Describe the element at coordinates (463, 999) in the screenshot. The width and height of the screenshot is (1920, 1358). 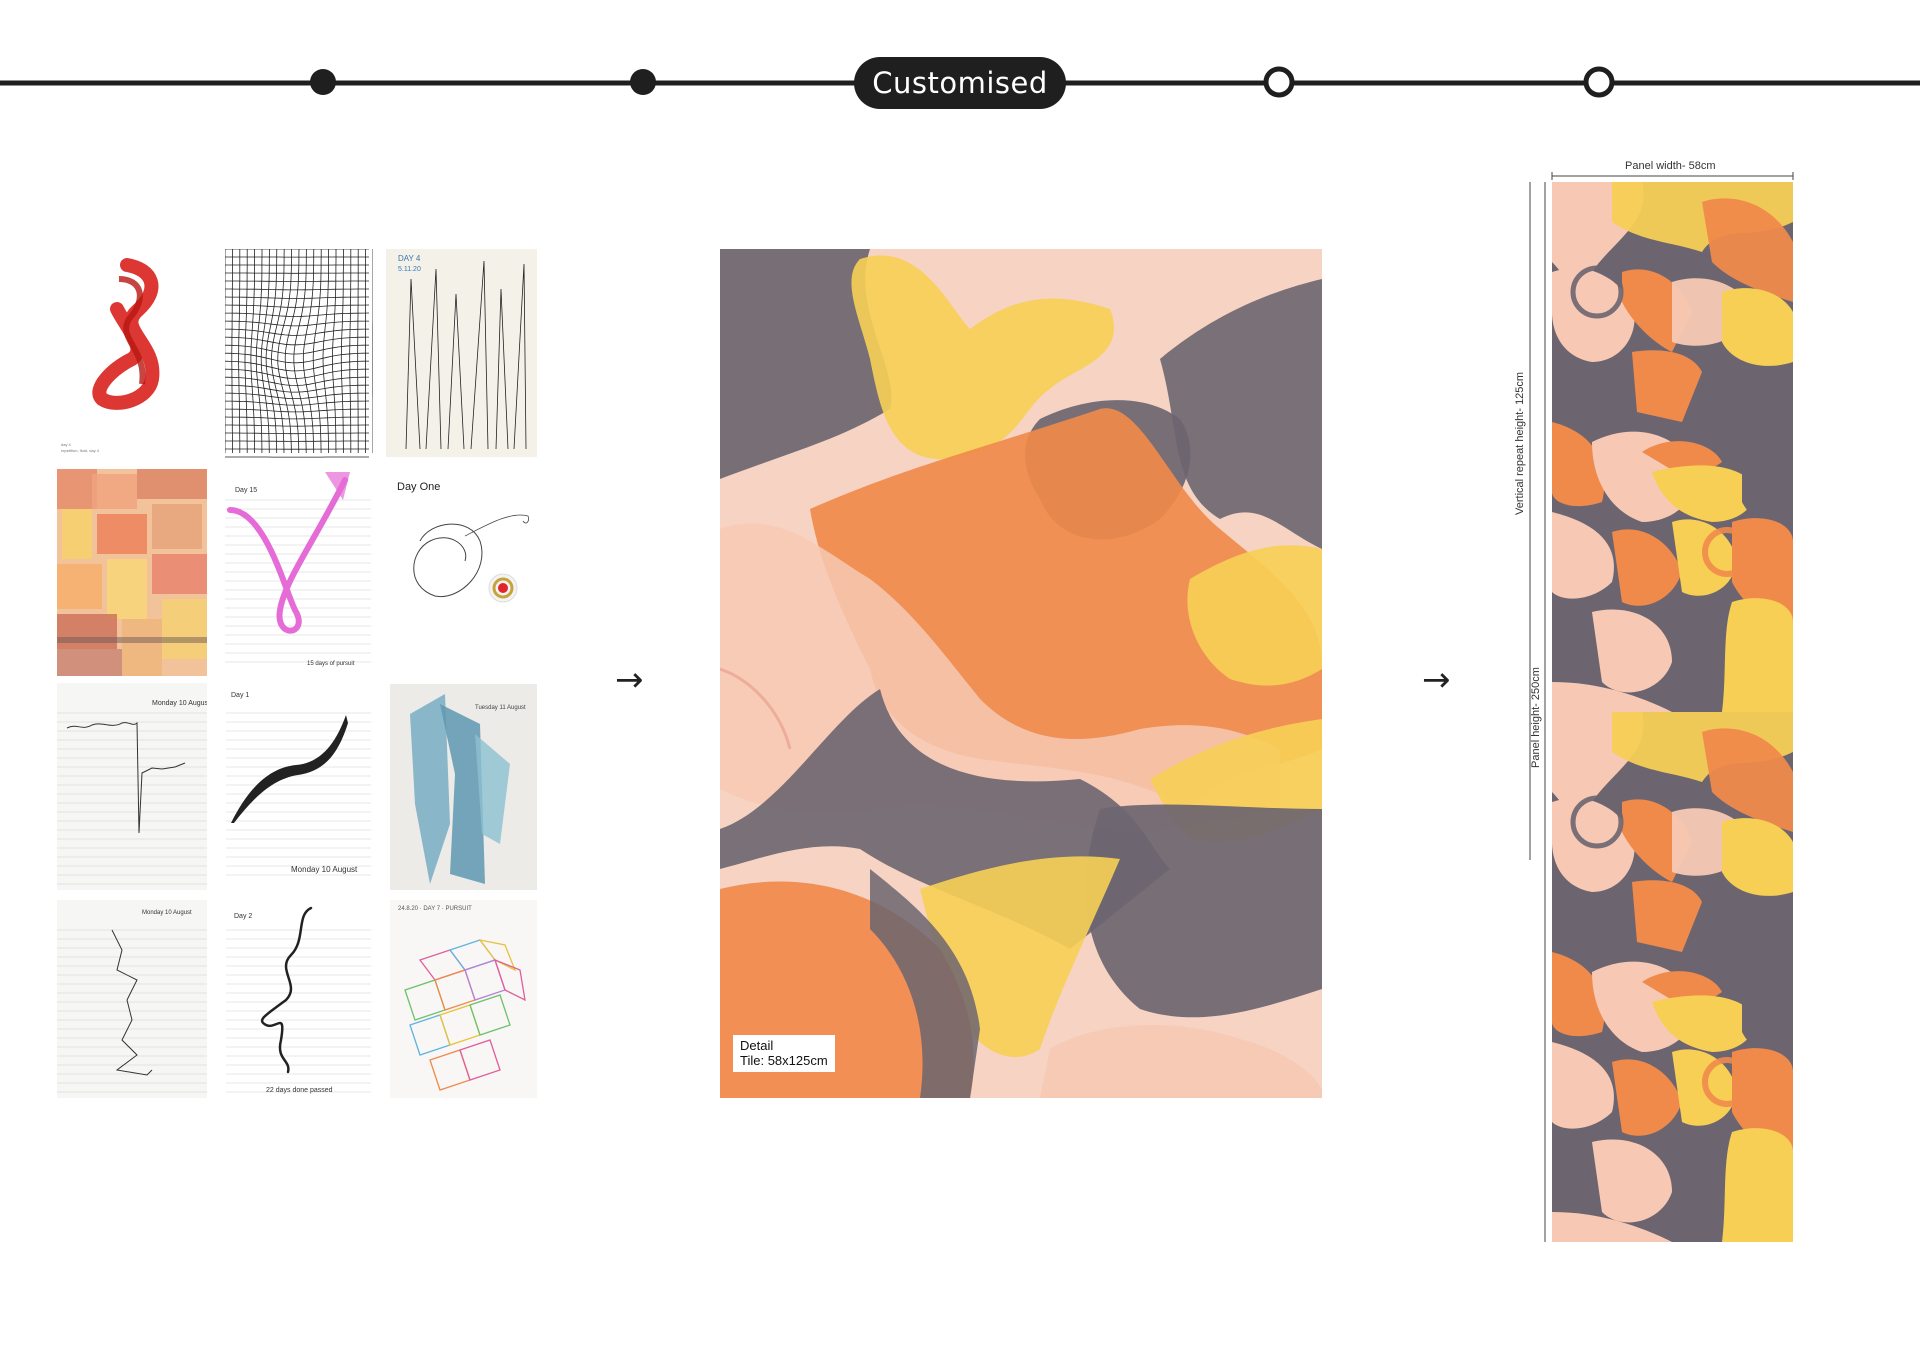
I see `sketch-coloured-cubes: 24.8.20 · DAY 7 · PURSUIT` at that location.